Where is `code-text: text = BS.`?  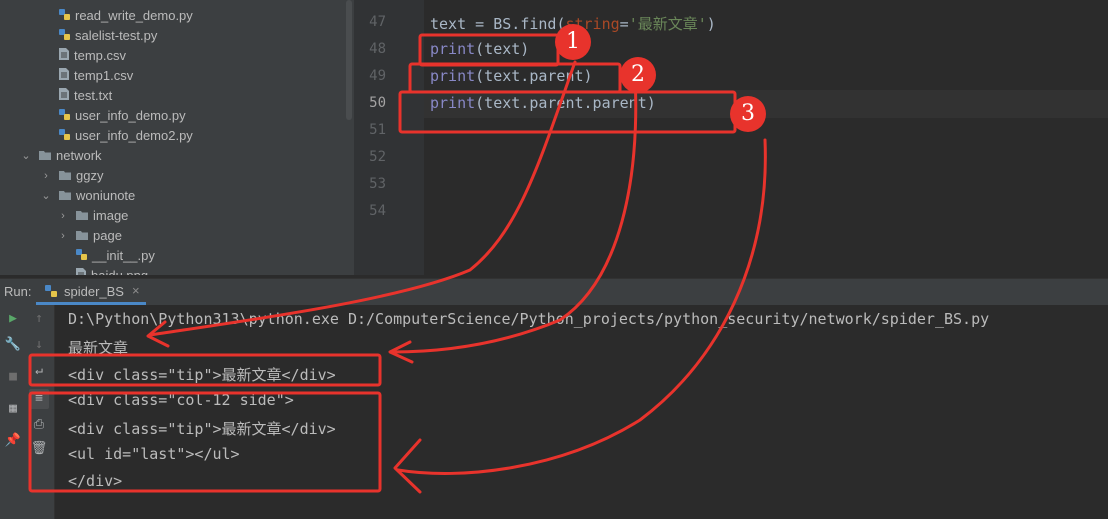 code-text: text = BS. is located at coordinates (475, 24).